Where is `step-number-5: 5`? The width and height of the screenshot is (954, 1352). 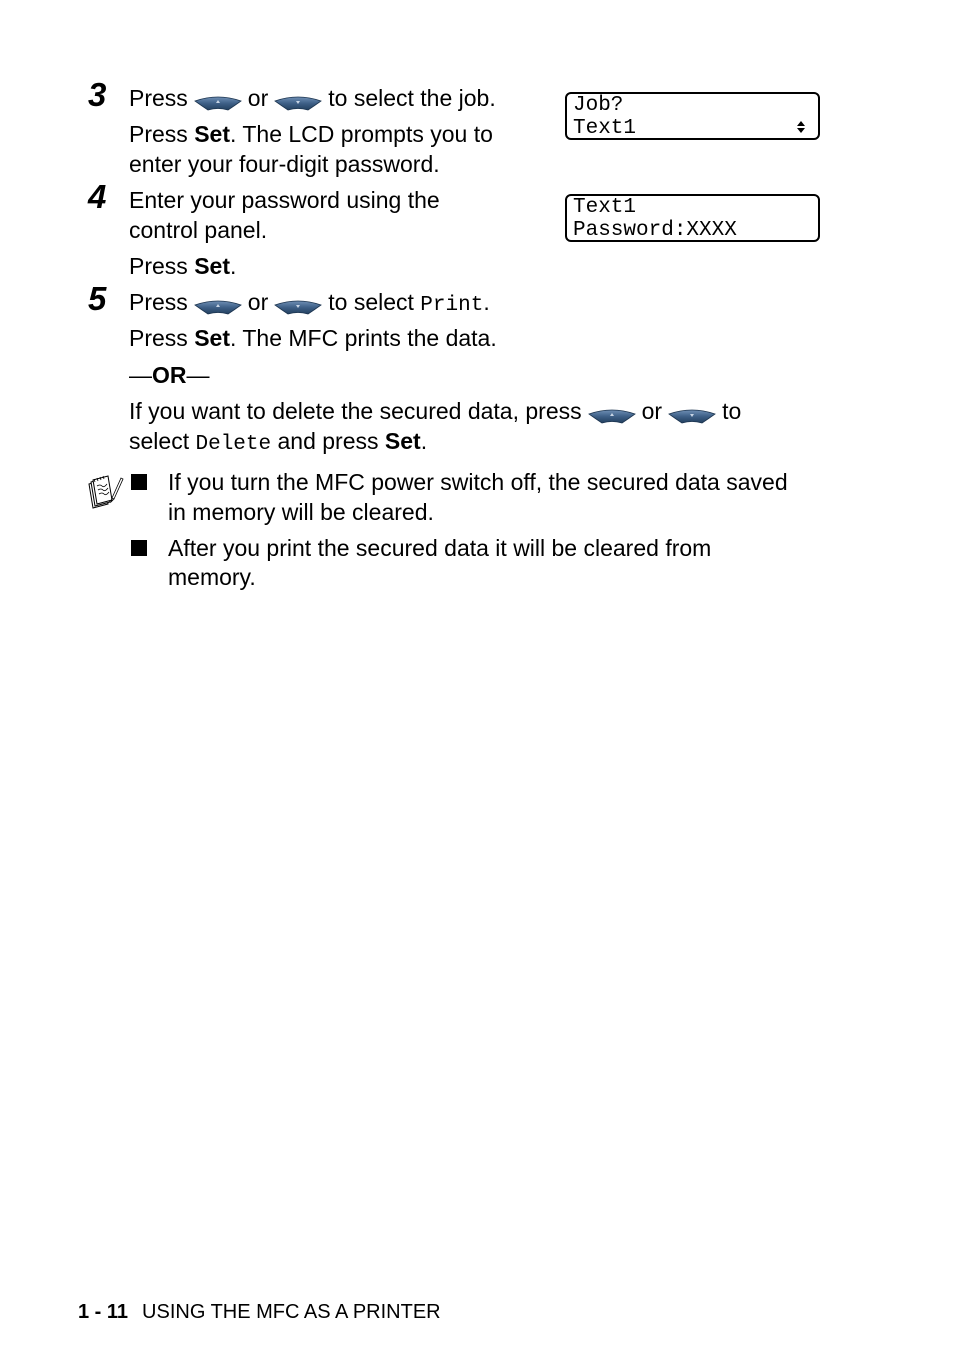 step-number-5: 5 is located at coordinates (97, 298).